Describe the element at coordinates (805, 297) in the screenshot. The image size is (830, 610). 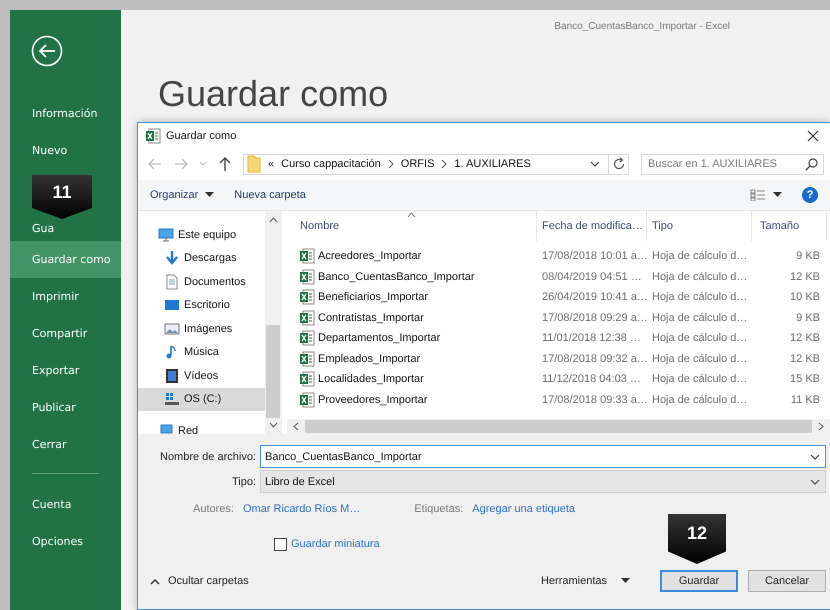
I see `file-size: 10 KB` at that location.